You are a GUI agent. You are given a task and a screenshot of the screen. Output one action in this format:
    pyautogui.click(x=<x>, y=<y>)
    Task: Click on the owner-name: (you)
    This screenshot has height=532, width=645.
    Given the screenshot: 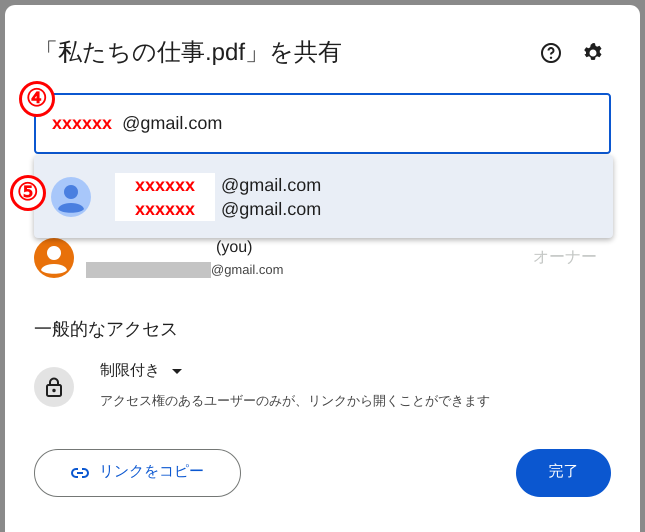 What is the action you would take?
    pyautogui.click(x=234, y=248)
    